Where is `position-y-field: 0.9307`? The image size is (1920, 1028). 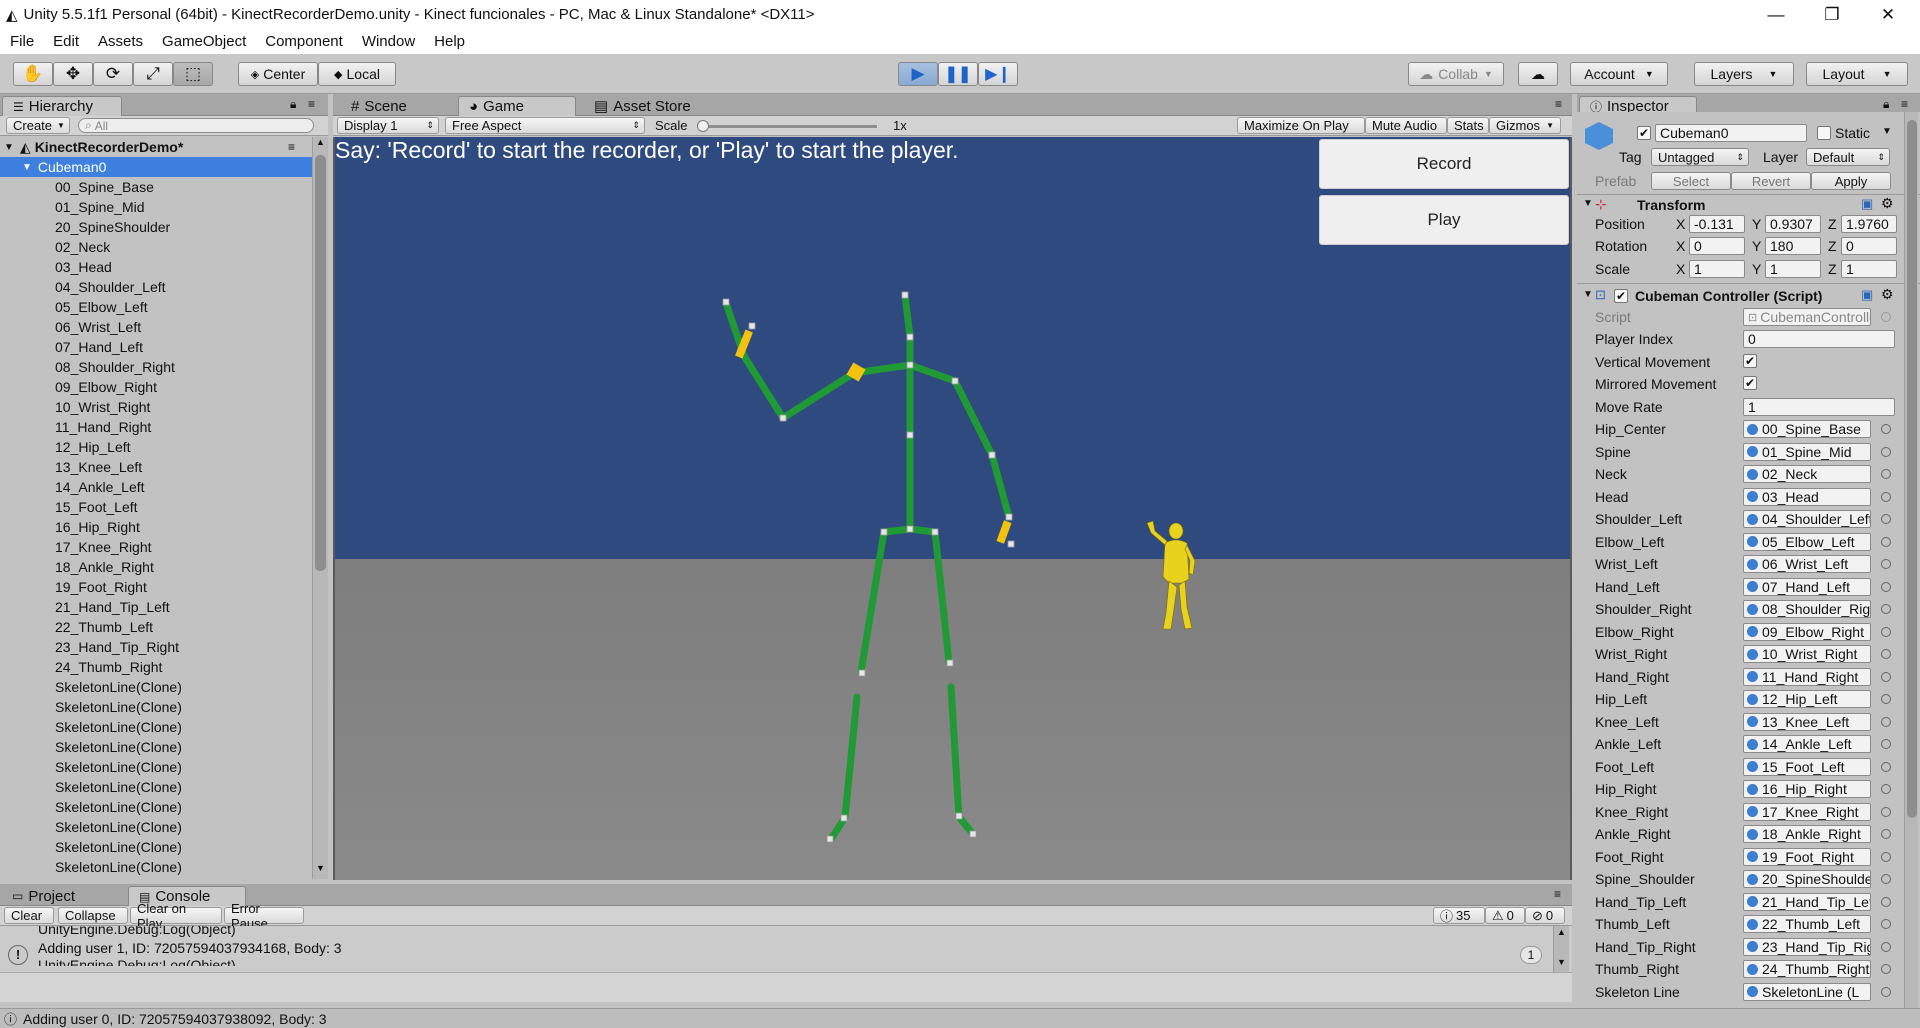
position-y-field: 0.9307 is located at coordinates (1793, 224).